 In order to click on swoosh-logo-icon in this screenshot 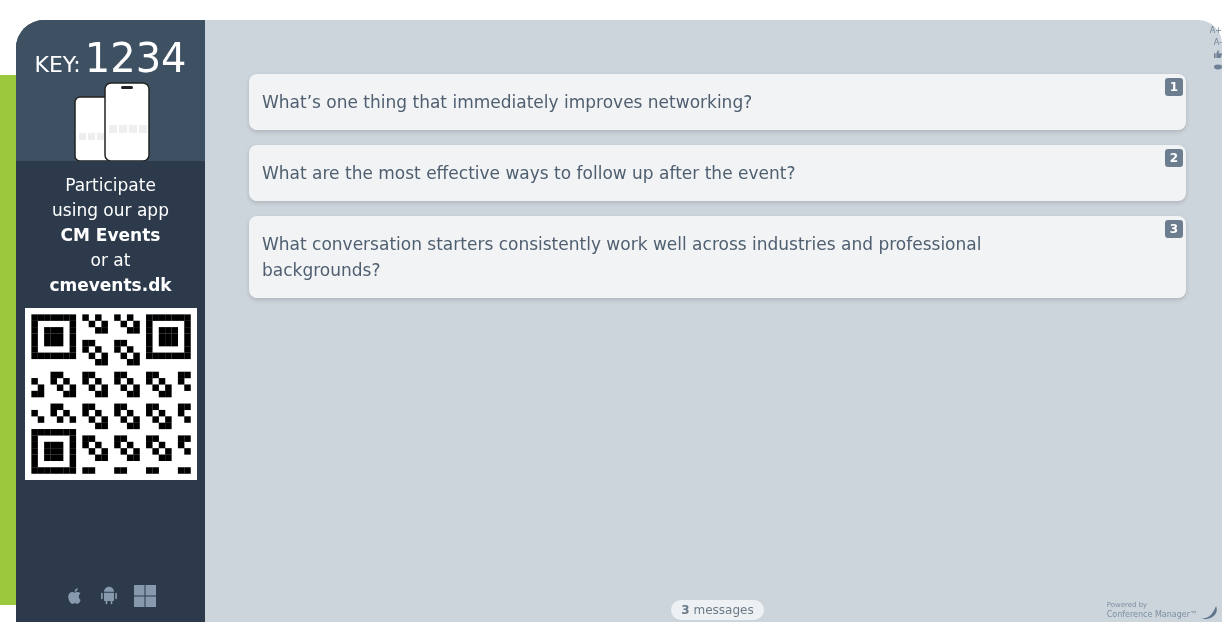, I will do `click(1209, 613)`.